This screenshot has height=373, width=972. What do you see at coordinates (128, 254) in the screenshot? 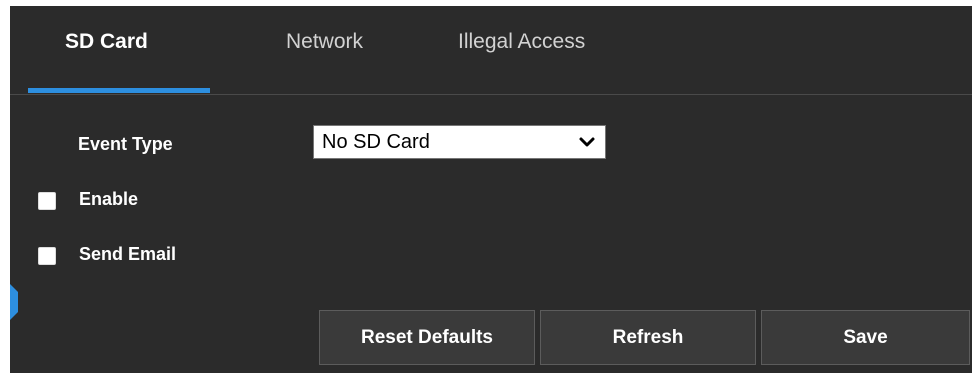
I see `send-email-label: Send Email` at bounding box center [128, 254].